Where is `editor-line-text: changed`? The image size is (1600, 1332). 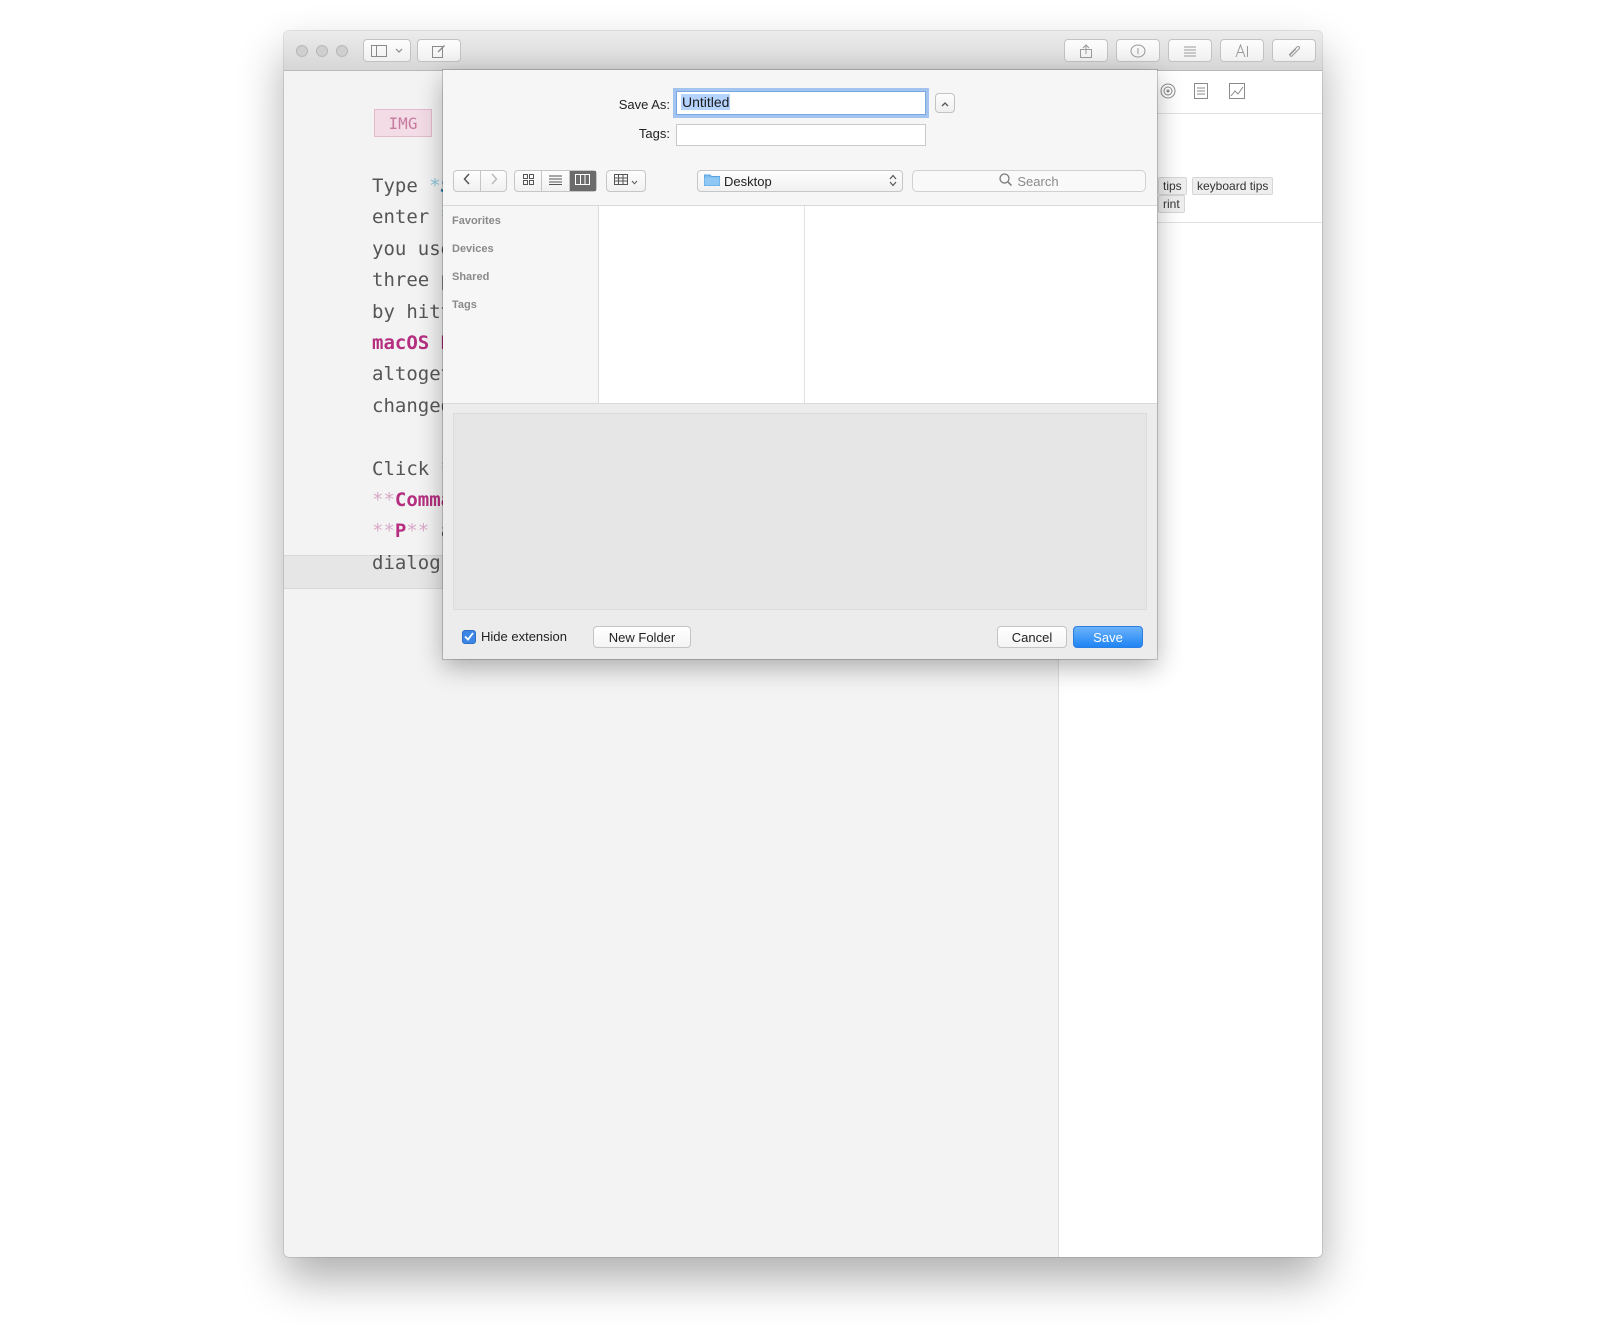 editor-line-text: changed is located at coordinates (412, 405).